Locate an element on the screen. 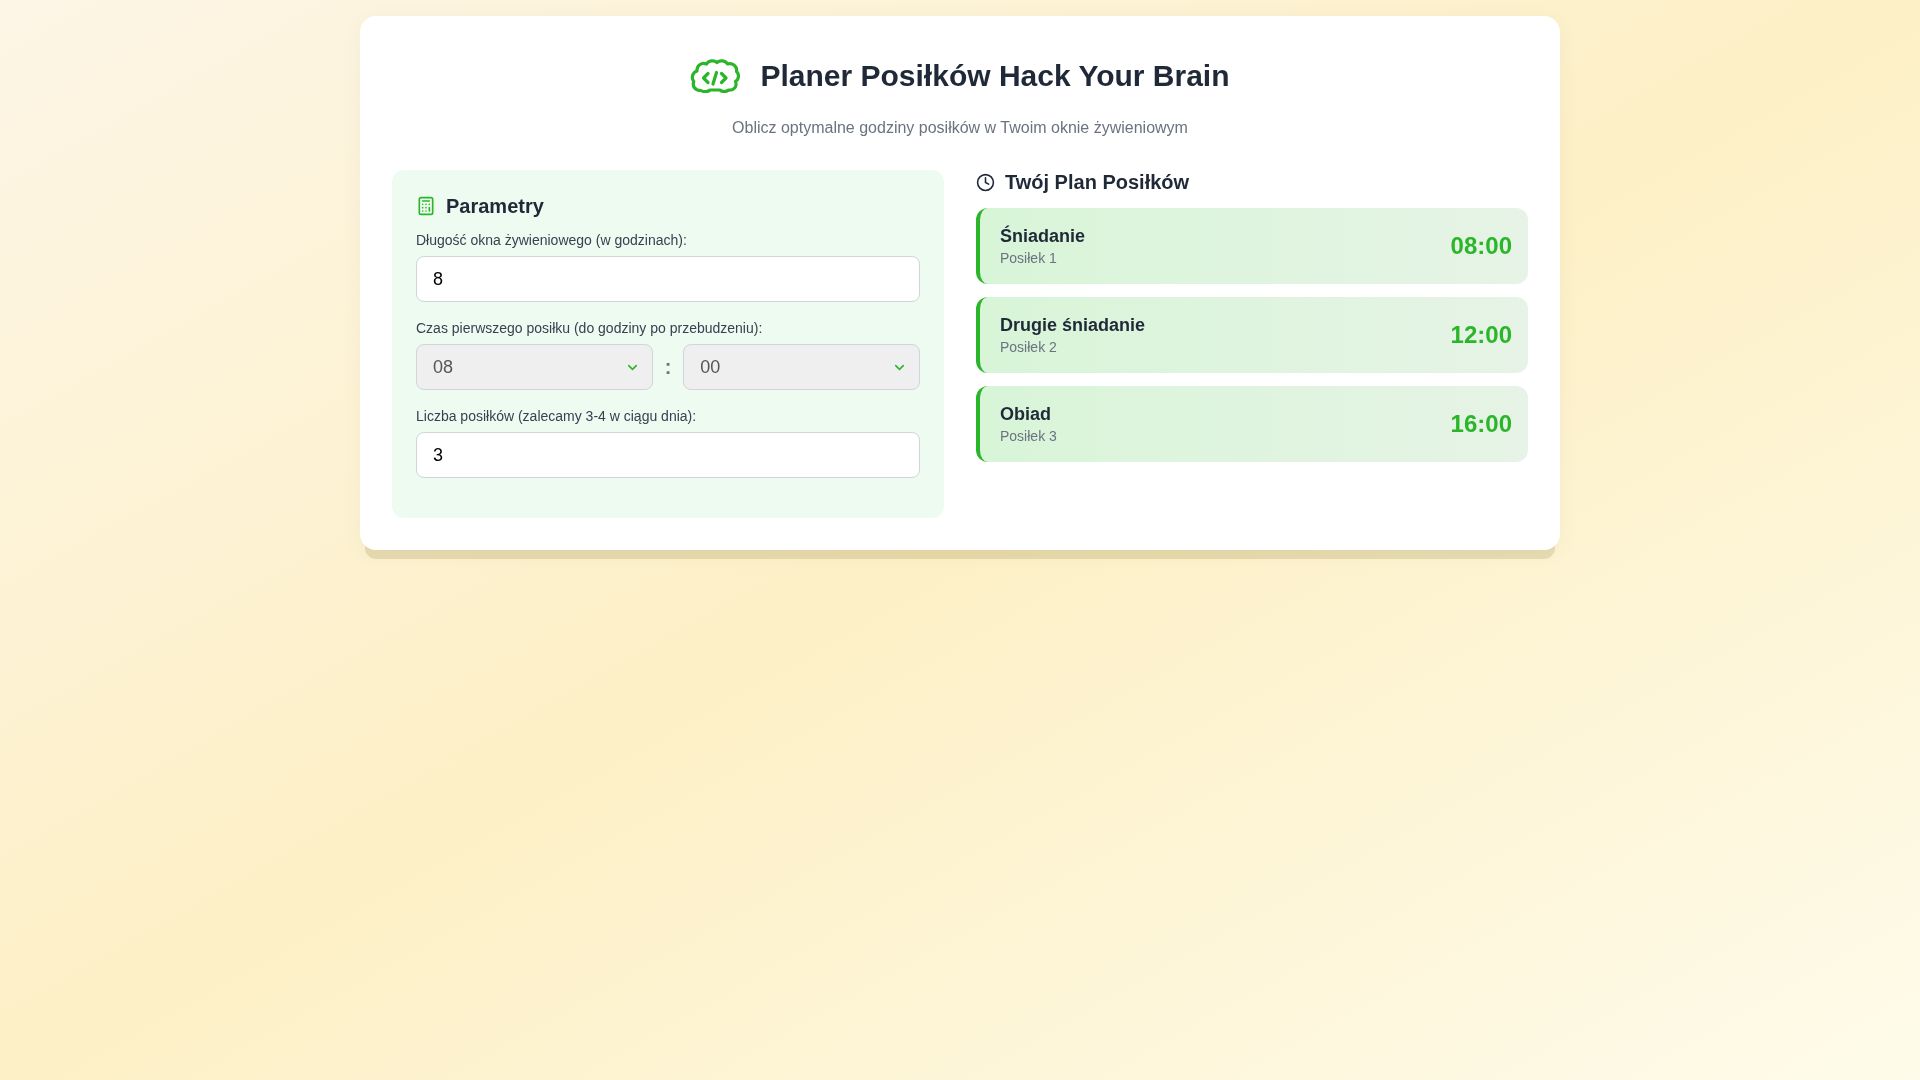  field-label: Czas pierwszego posiłku (do godziny po przebudzeniu): is located at coordinates (590, 328).